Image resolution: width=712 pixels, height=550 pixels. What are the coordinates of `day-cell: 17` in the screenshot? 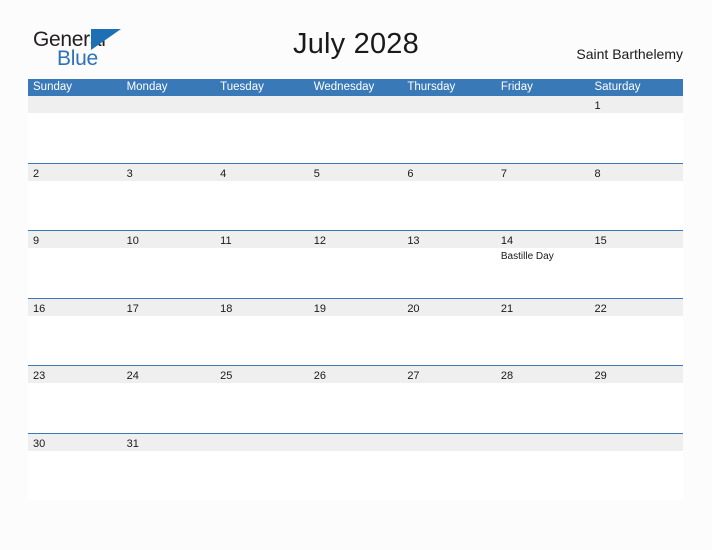 It's located at (169, 307).